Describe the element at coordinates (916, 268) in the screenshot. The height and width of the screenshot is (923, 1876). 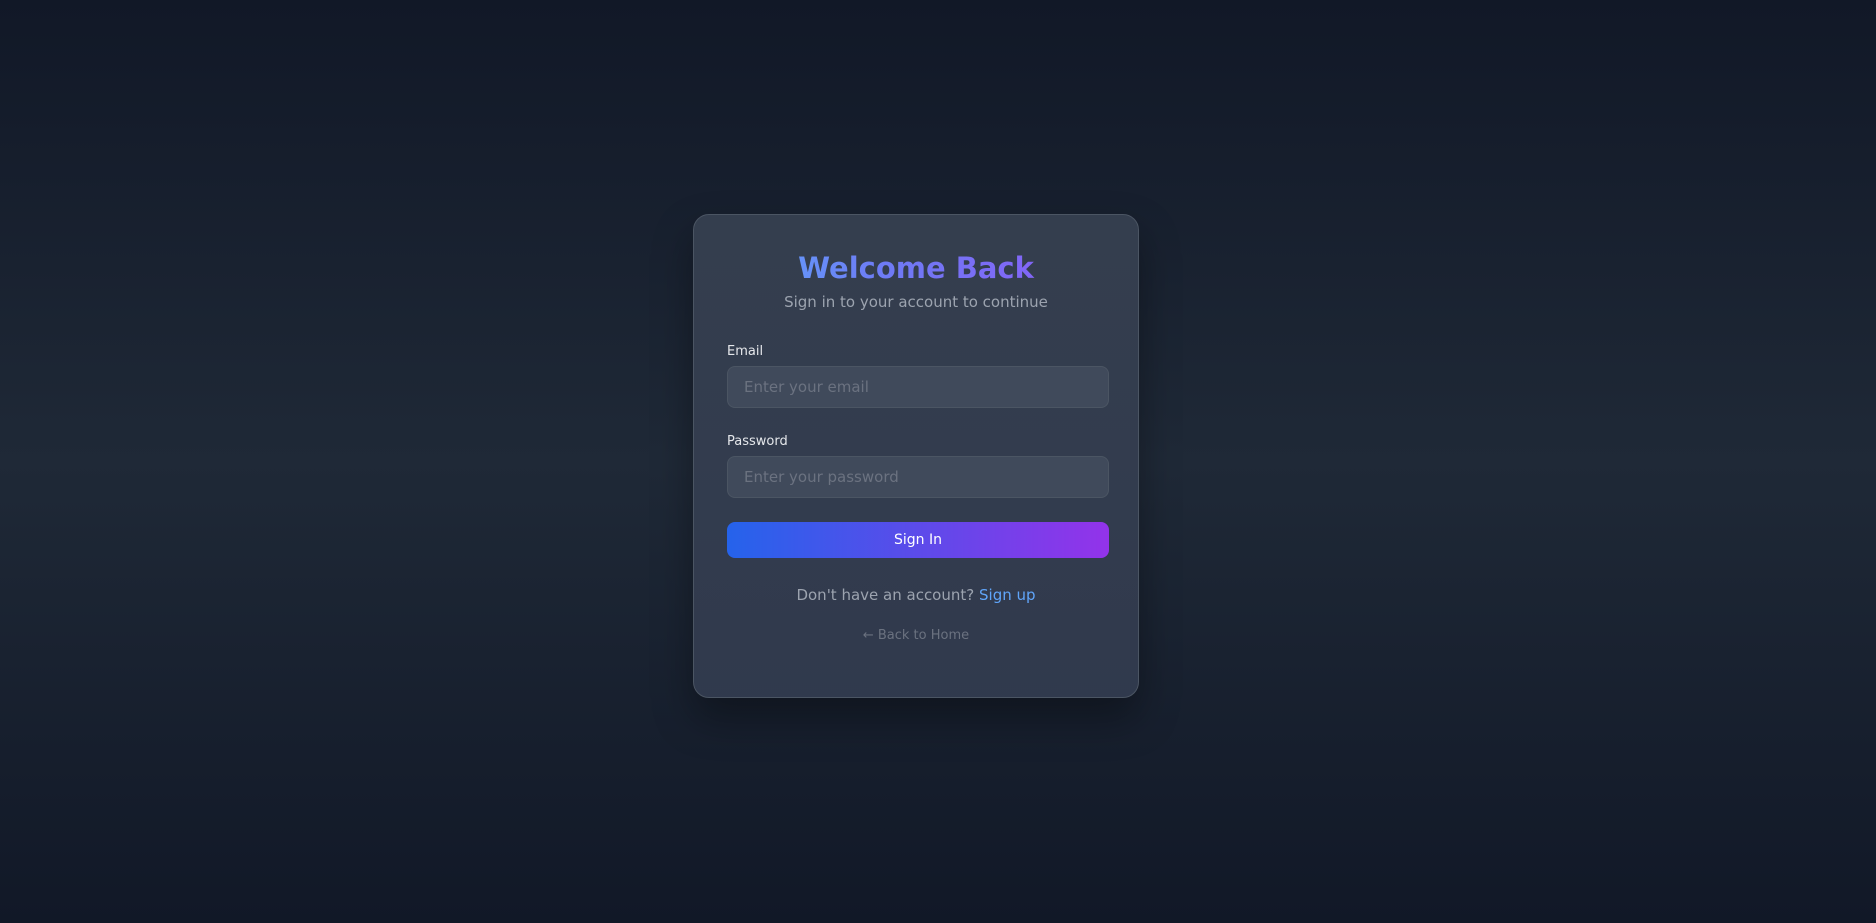
I see `page-title: Welcome Back` at that location.